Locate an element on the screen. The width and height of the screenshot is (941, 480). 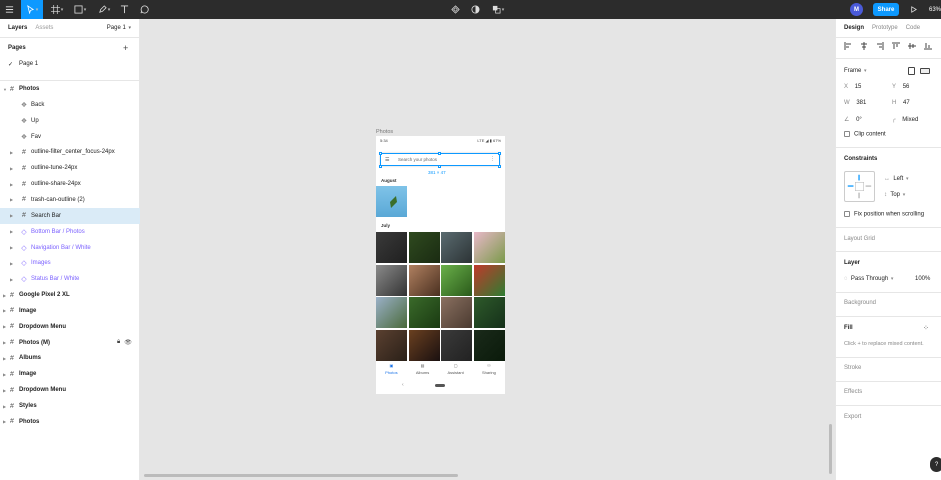
nav-albums: ▤ Albums is located at coordinates (422, 371).